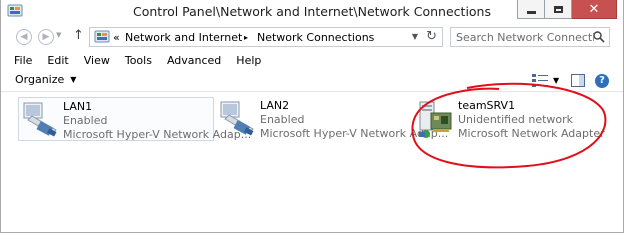 Image resolution: width=624 pixels, height=240 pixels. What do you see at coordinates (20, 61) in the screenshot?
I see `menu-file: File` at bounding box center [20, 61].